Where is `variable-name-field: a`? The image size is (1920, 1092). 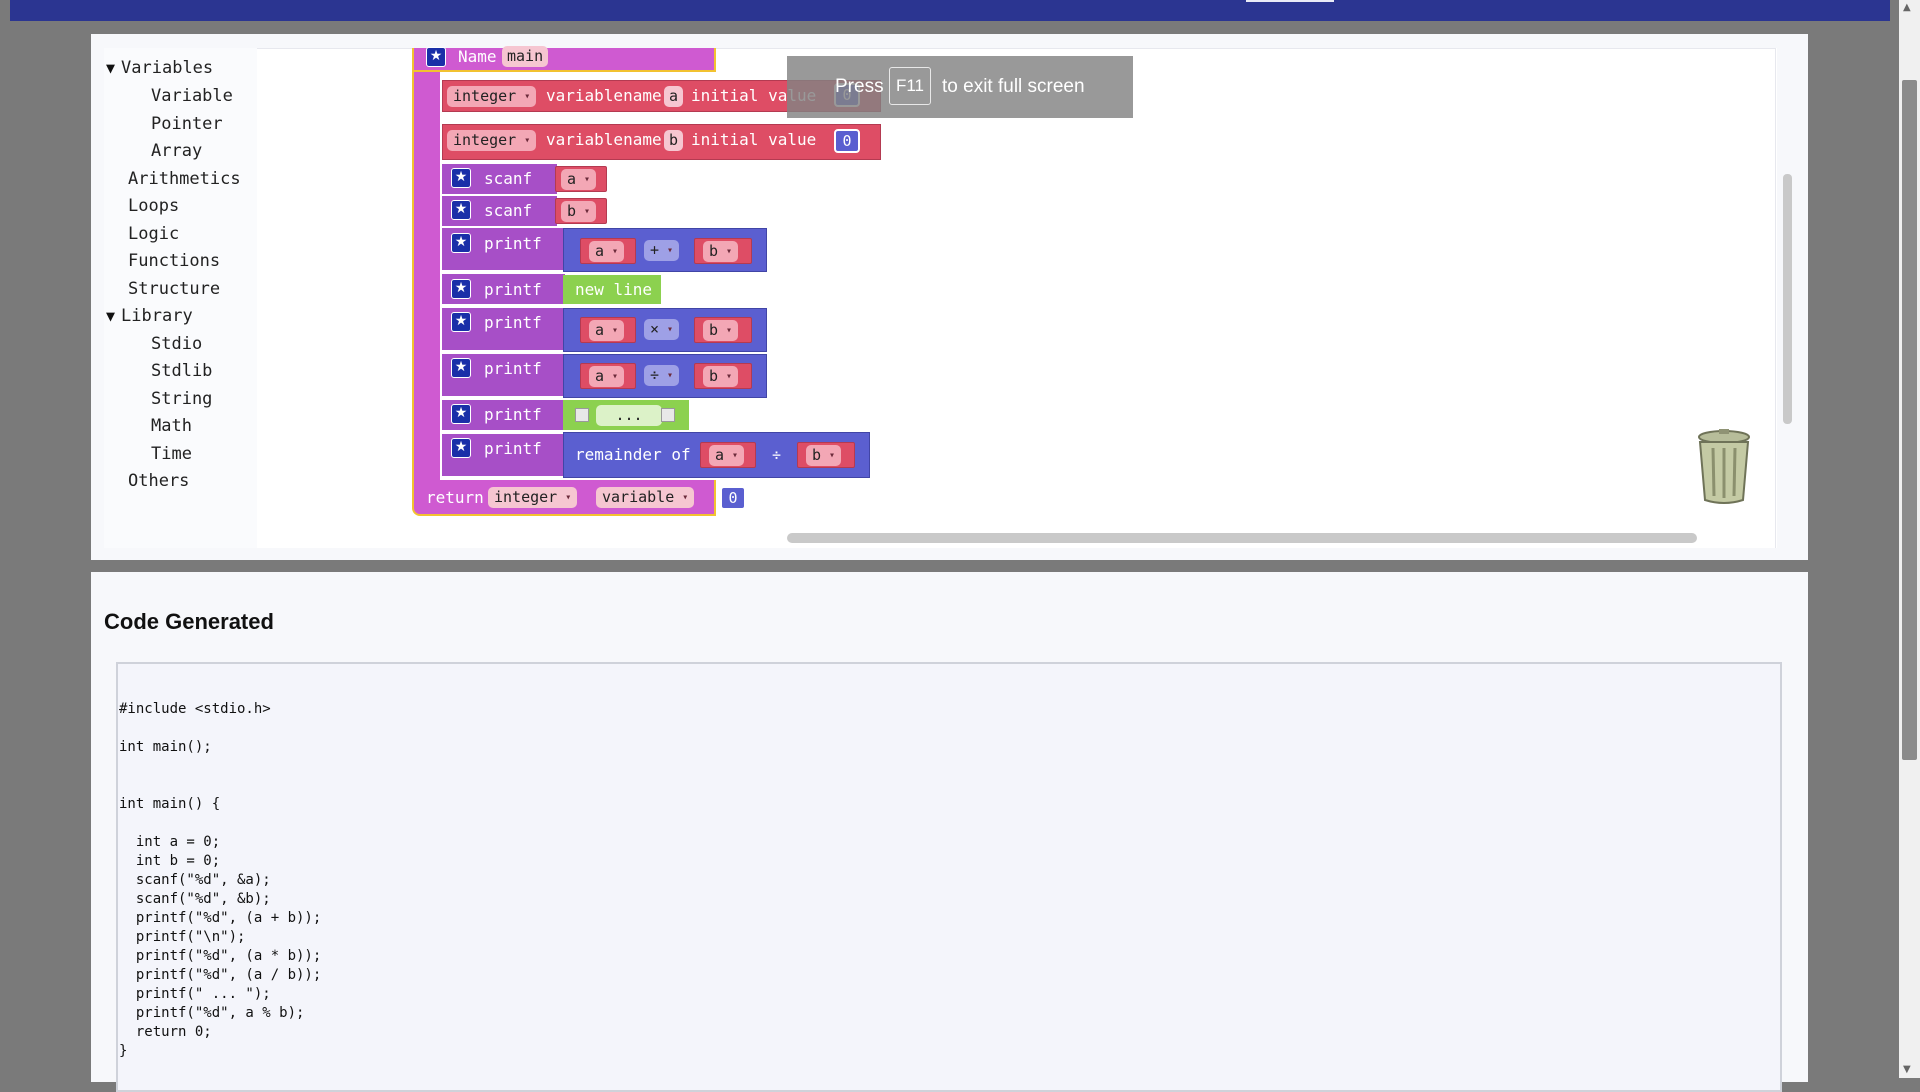
variable-name-field: a is located at coordinates (674, 96).